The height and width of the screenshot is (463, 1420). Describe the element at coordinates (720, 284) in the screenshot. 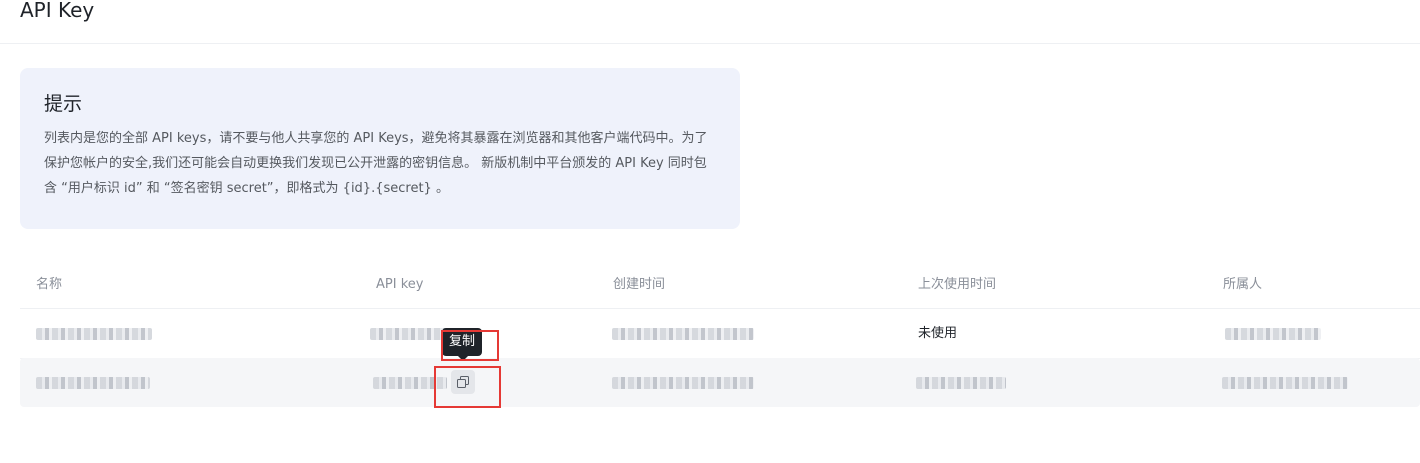

I see `table-header: 名称 API key 创建时间 上次使用时间 所属人` at that location.